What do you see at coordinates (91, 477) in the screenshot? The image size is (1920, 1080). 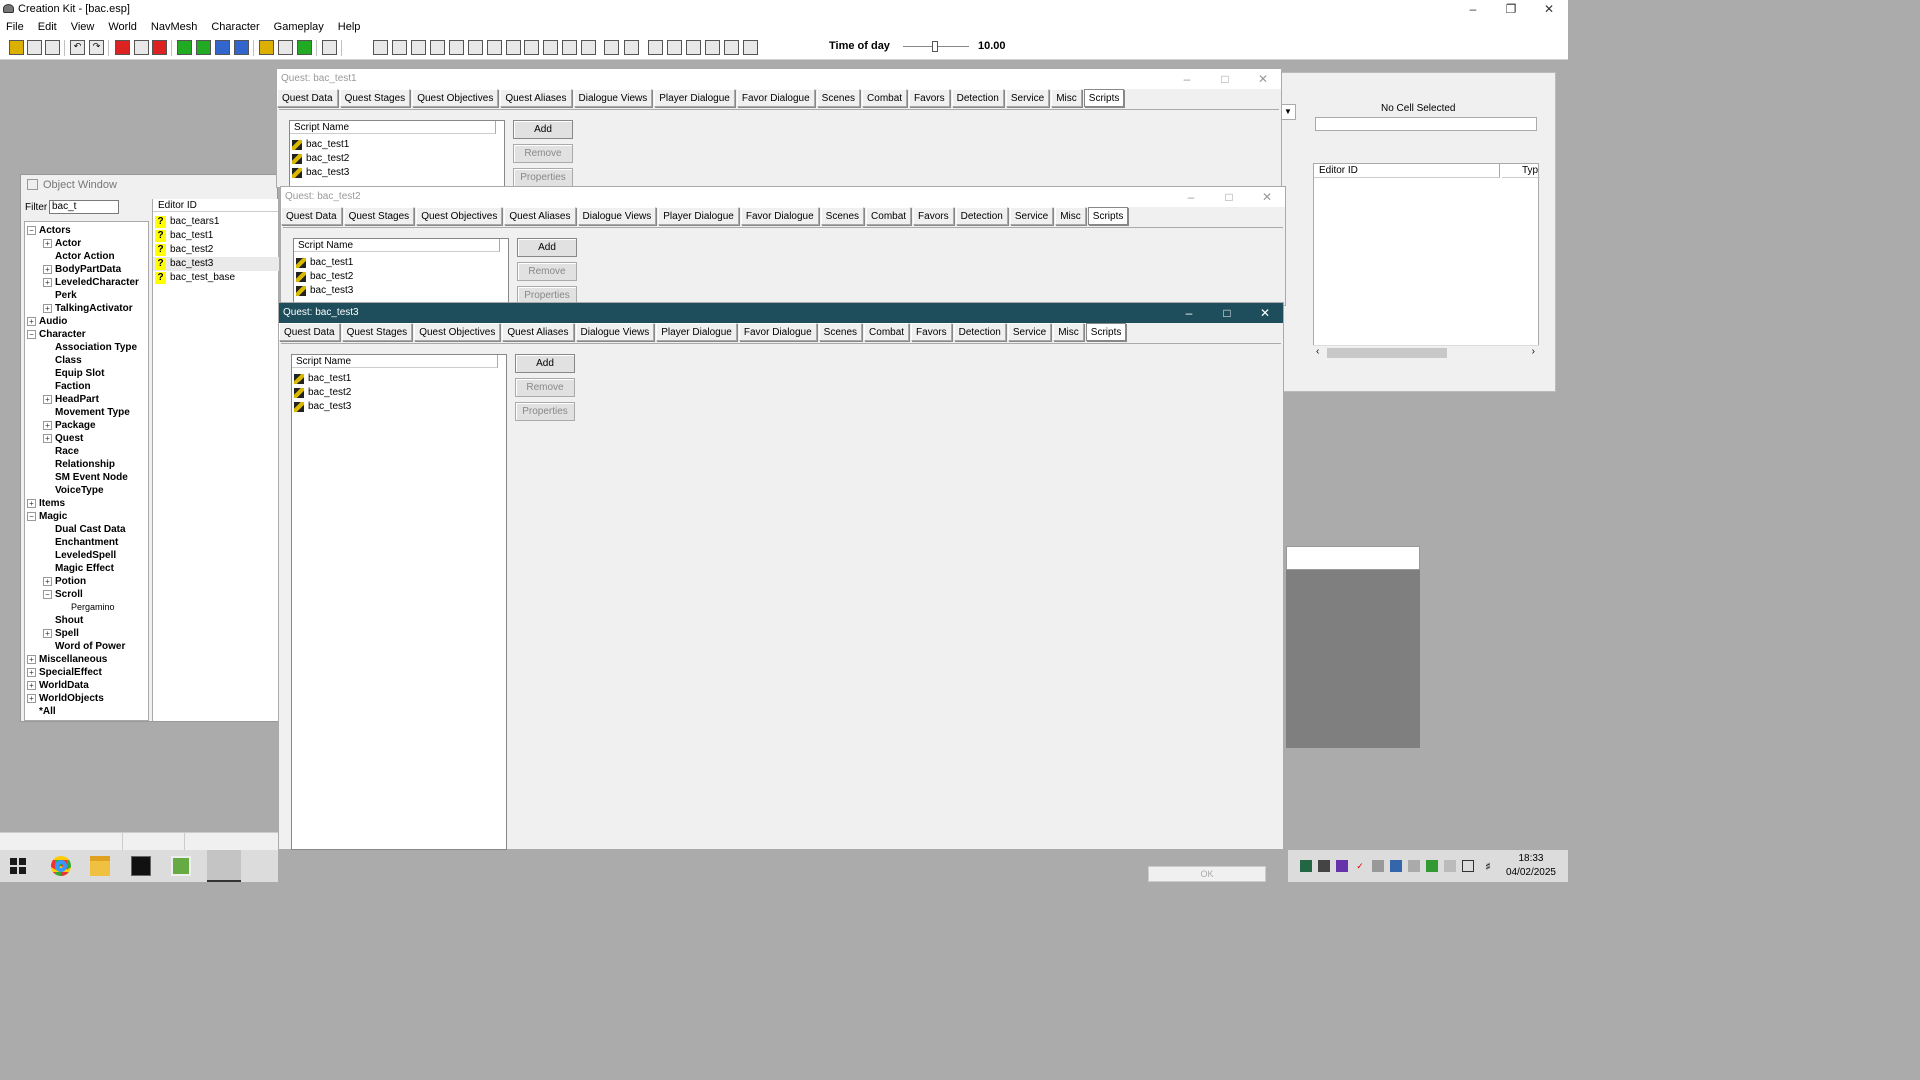 I see `tree-item: SM Event Node` at bounding box center [91, 477].